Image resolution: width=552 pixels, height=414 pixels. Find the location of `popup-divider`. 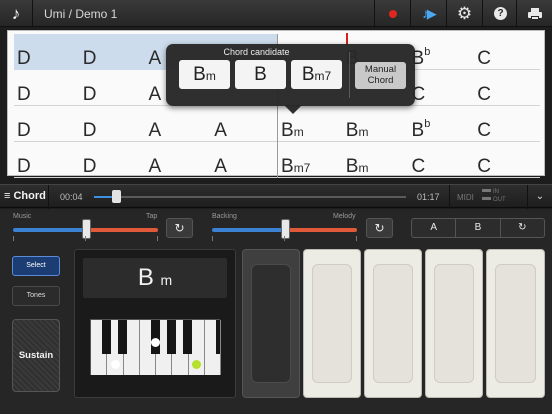

popup-divider is located at coordinates (349, 75).